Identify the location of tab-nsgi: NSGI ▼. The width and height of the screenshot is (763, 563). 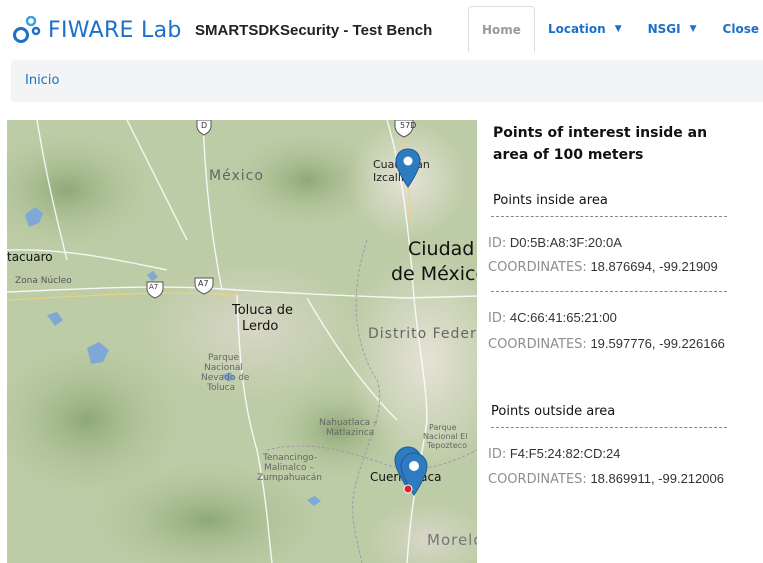
(672, 29).